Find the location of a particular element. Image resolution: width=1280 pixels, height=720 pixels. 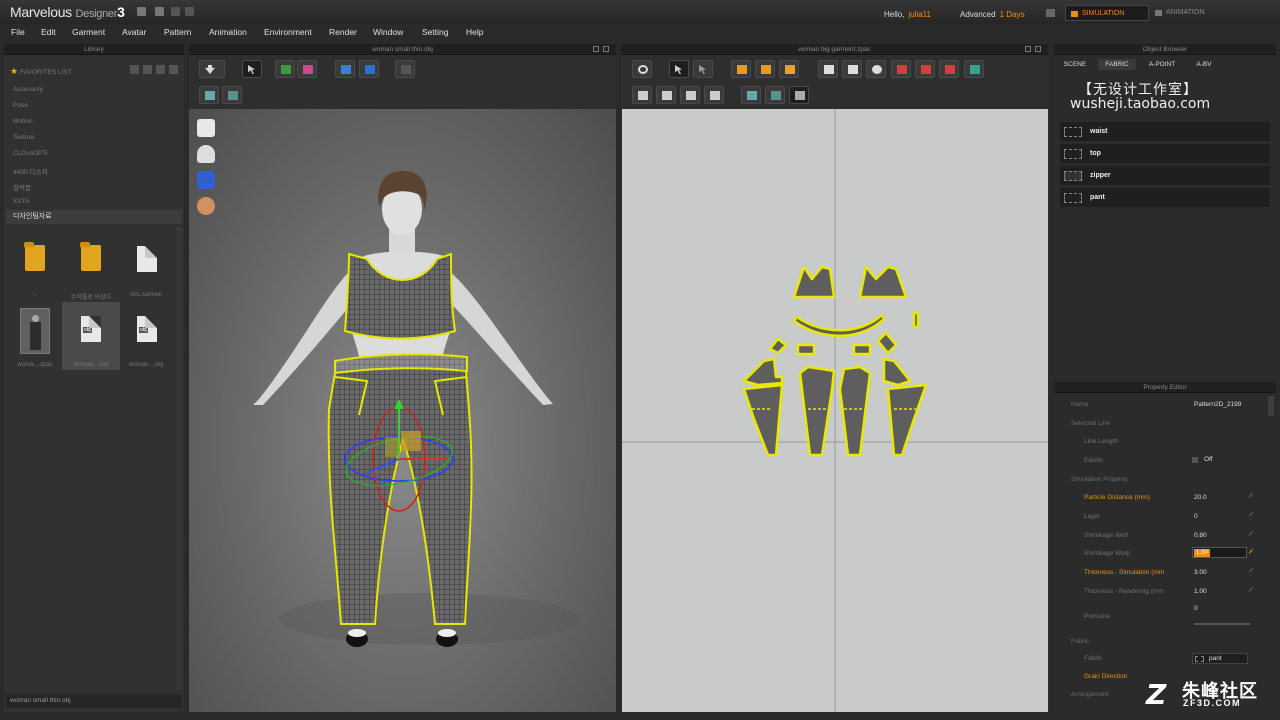

prop-pressure: 0 is located at coordinates (1196, 608).